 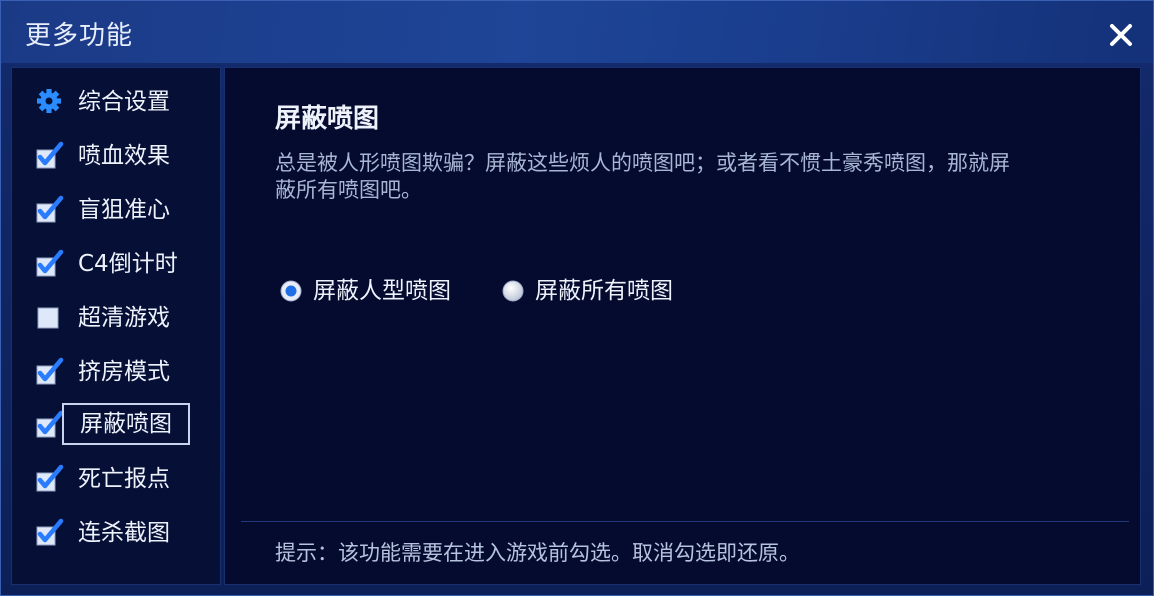 What do you see at coordinates (124, 156) in the screenshot?
I see `sidebar-item-label: 喷血效果` at bounding box center [124, 156].